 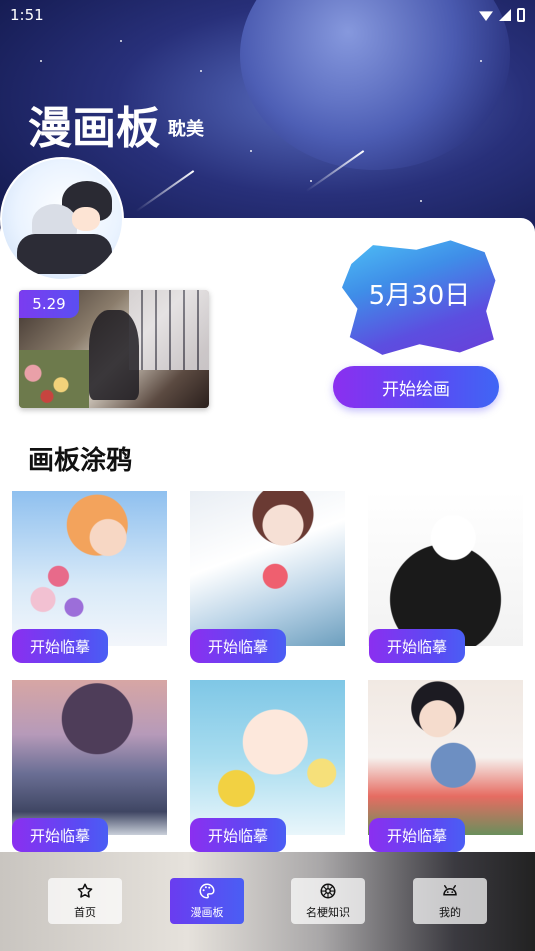 I want to click on date-badge: 5.29, so click(x=49, y=304).